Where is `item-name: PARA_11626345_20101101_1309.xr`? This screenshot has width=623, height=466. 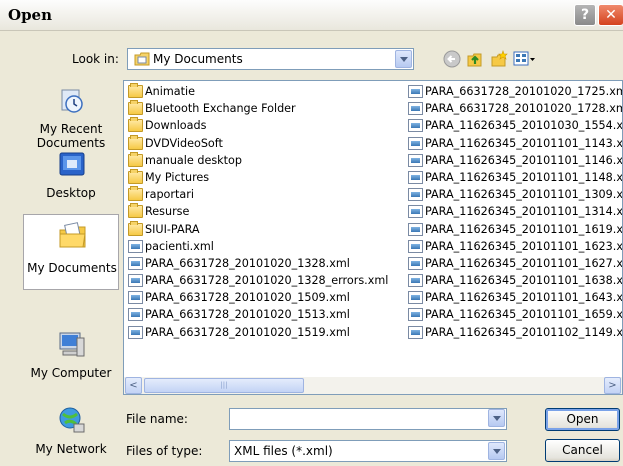 item-name: PARA_11626345_20101101_1309.xr is located at coordinates (524, 195).